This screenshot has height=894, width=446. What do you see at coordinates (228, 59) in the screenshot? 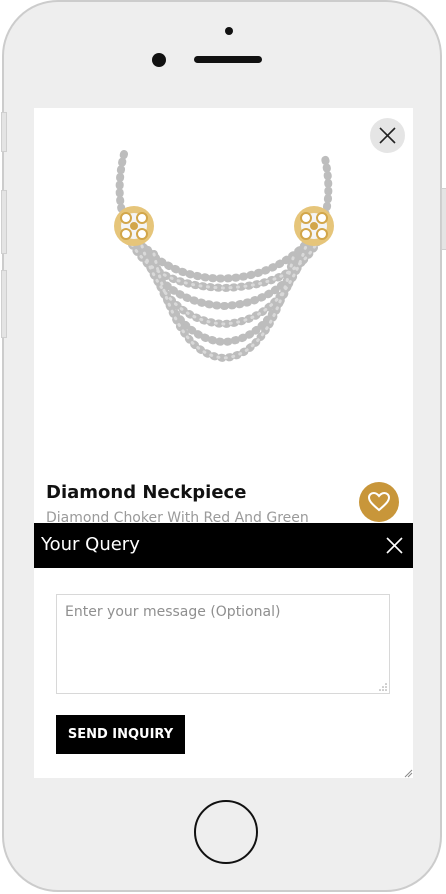
I see `earpiece-speaker` at bounding box center [228, 59].